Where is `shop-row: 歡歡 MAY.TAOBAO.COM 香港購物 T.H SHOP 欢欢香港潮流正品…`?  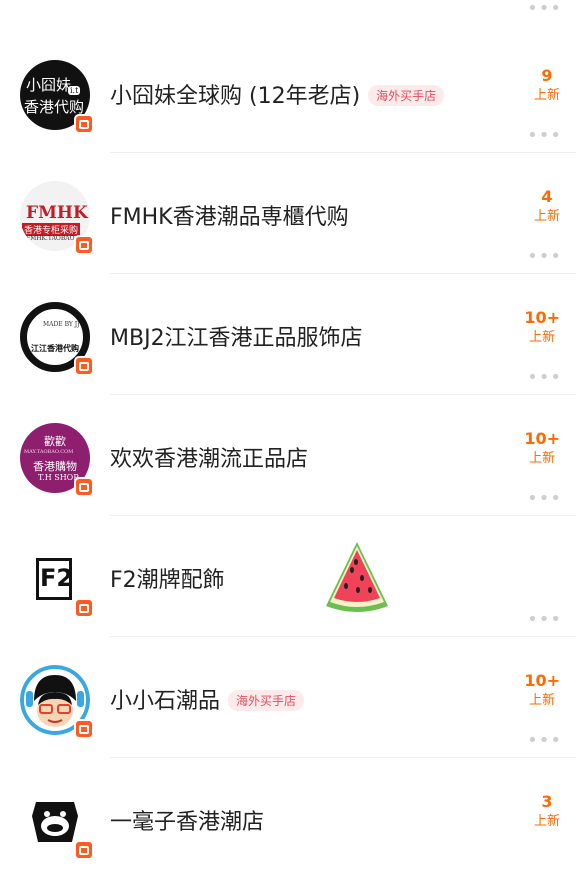 shop-row: 歡歡 MAY.TAOBAO.COM 香港購物 T.H SHOP 欢欢香港潮流正品… is located at coordinates (288, 455).